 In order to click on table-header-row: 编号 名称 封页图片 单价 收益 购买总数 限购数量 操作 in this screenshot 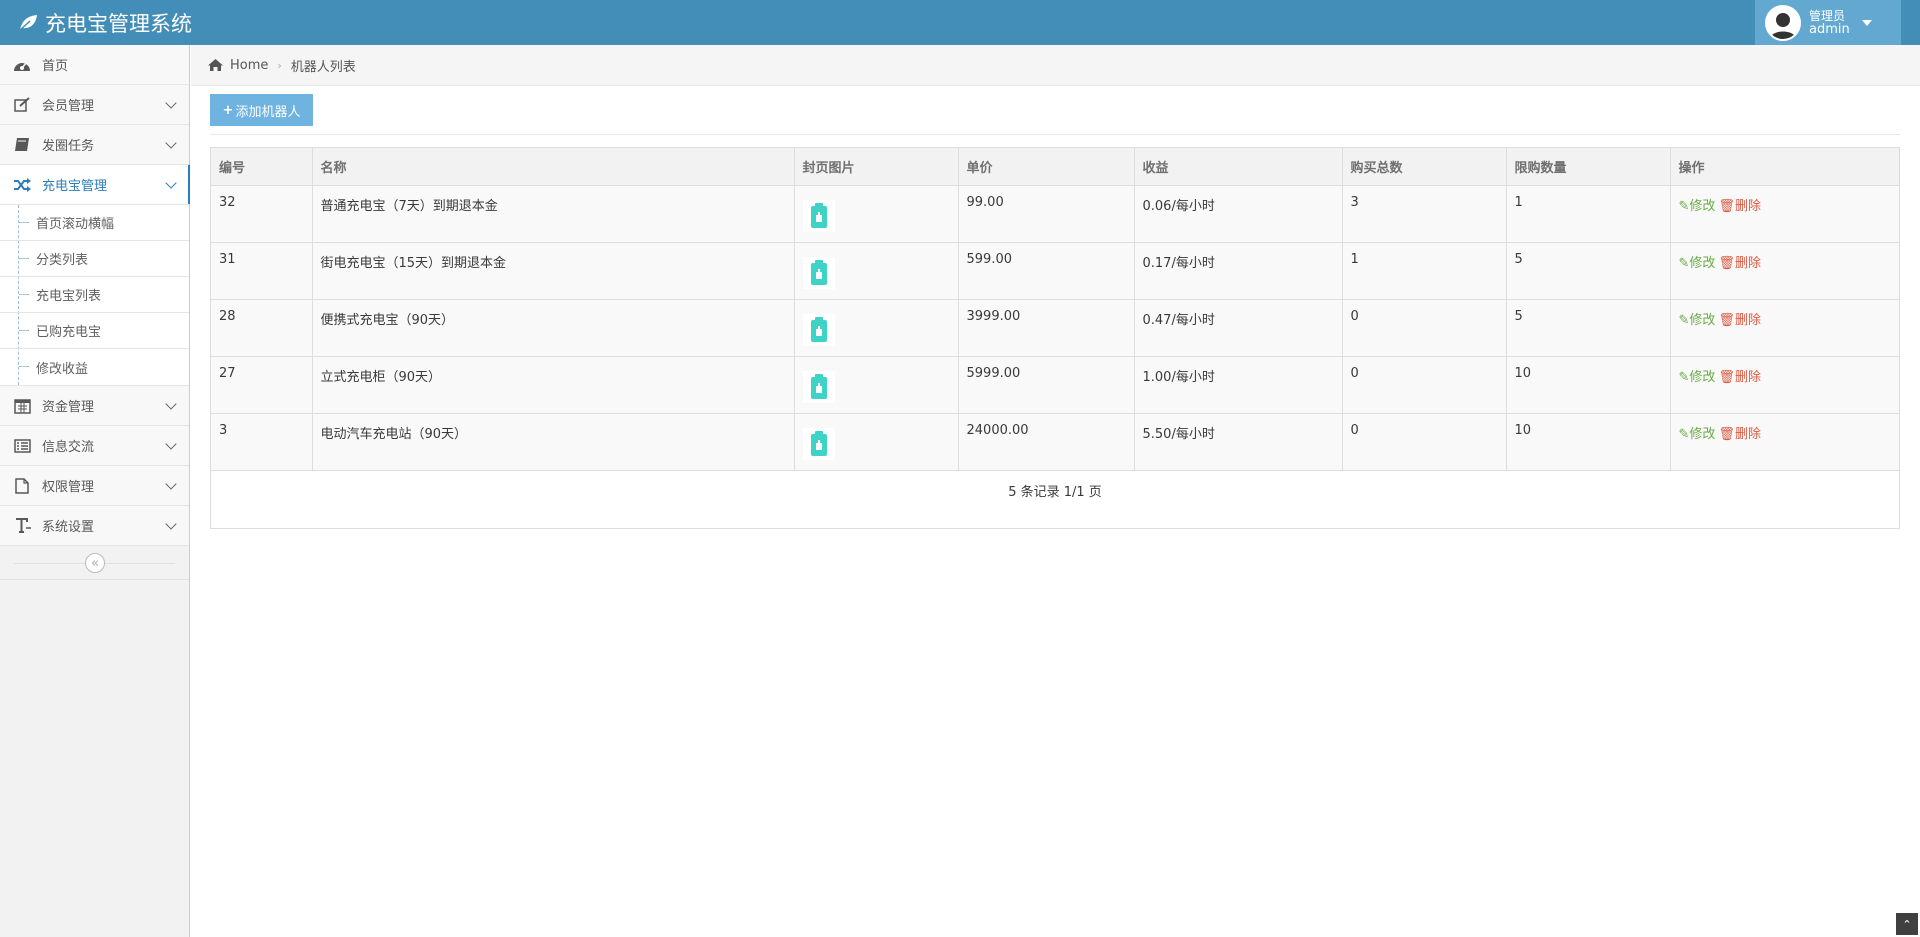, I will do `click(1055, 167)`.